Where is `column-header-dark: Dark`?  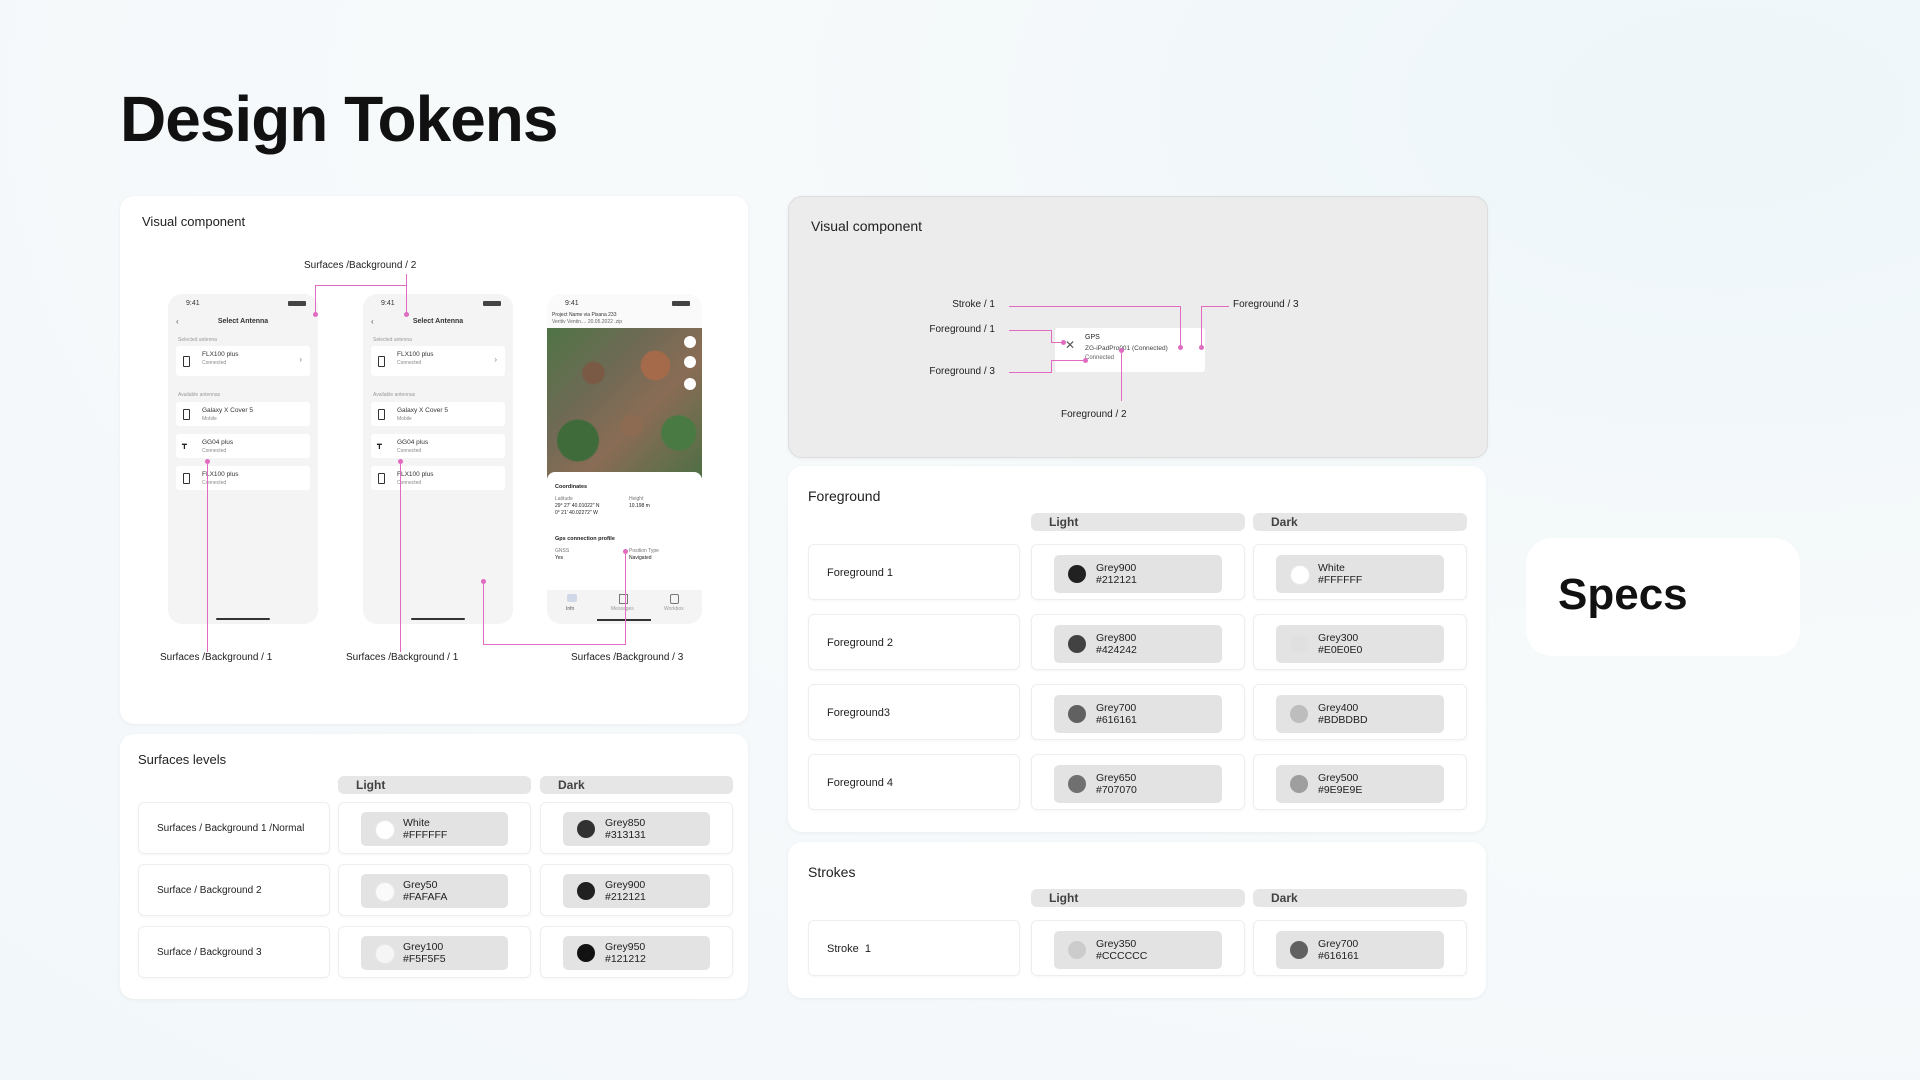 column-header-dark: Dark is located at coordinates (636, 785).